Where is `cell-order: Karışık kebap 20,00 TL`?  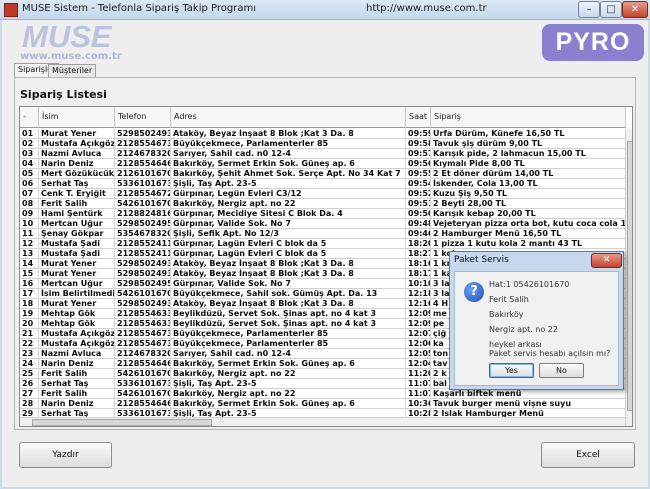
cell-order: Karışık kebap 20,00 TL is located at coordinates (528, 214).